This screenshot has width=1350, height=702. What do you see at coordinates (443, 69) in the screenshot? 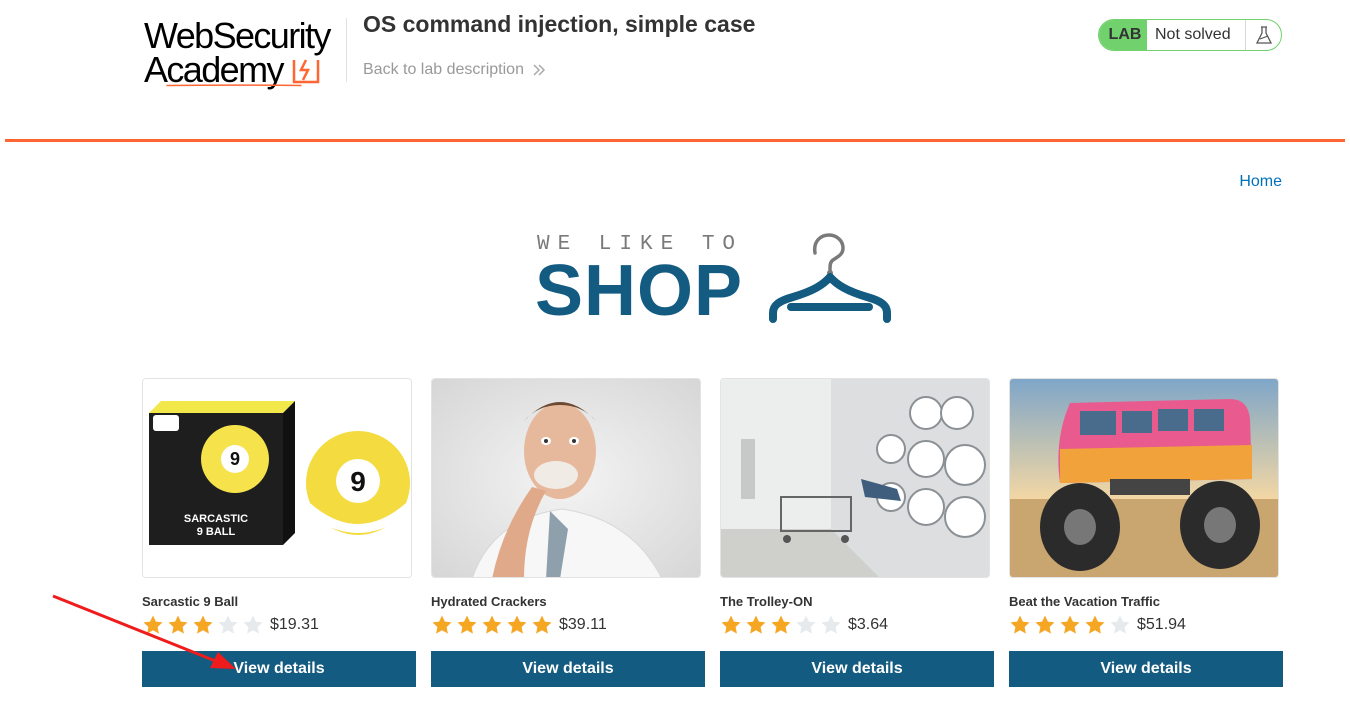
I see `back-link-label: Back to lab description` at bounding box center [443, 69].